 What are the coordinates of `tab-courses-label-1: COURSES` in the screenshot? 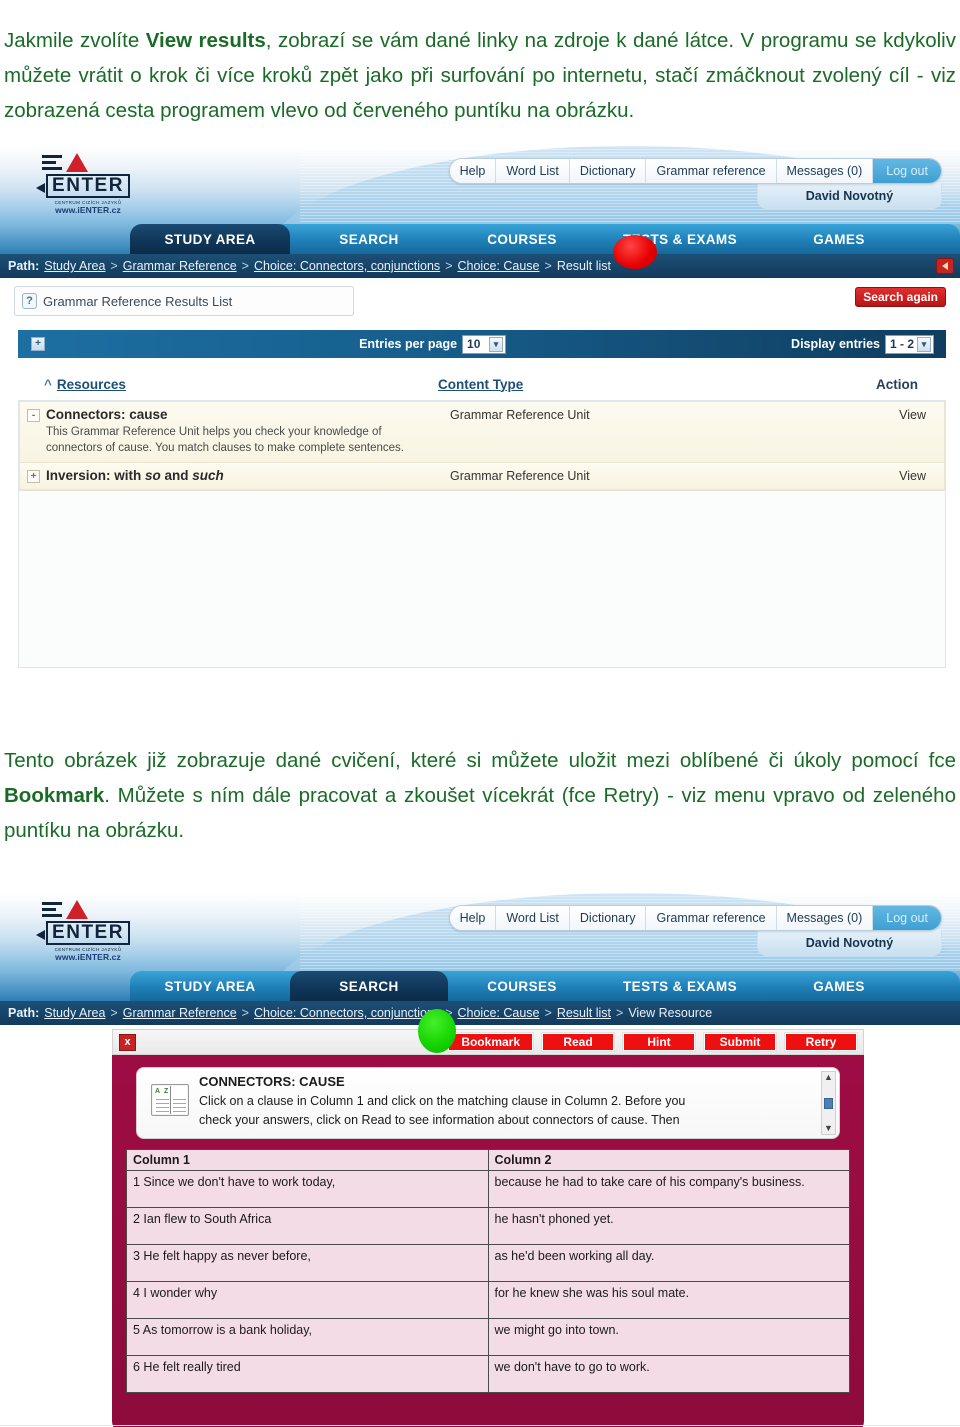 It's located at (522, 239).